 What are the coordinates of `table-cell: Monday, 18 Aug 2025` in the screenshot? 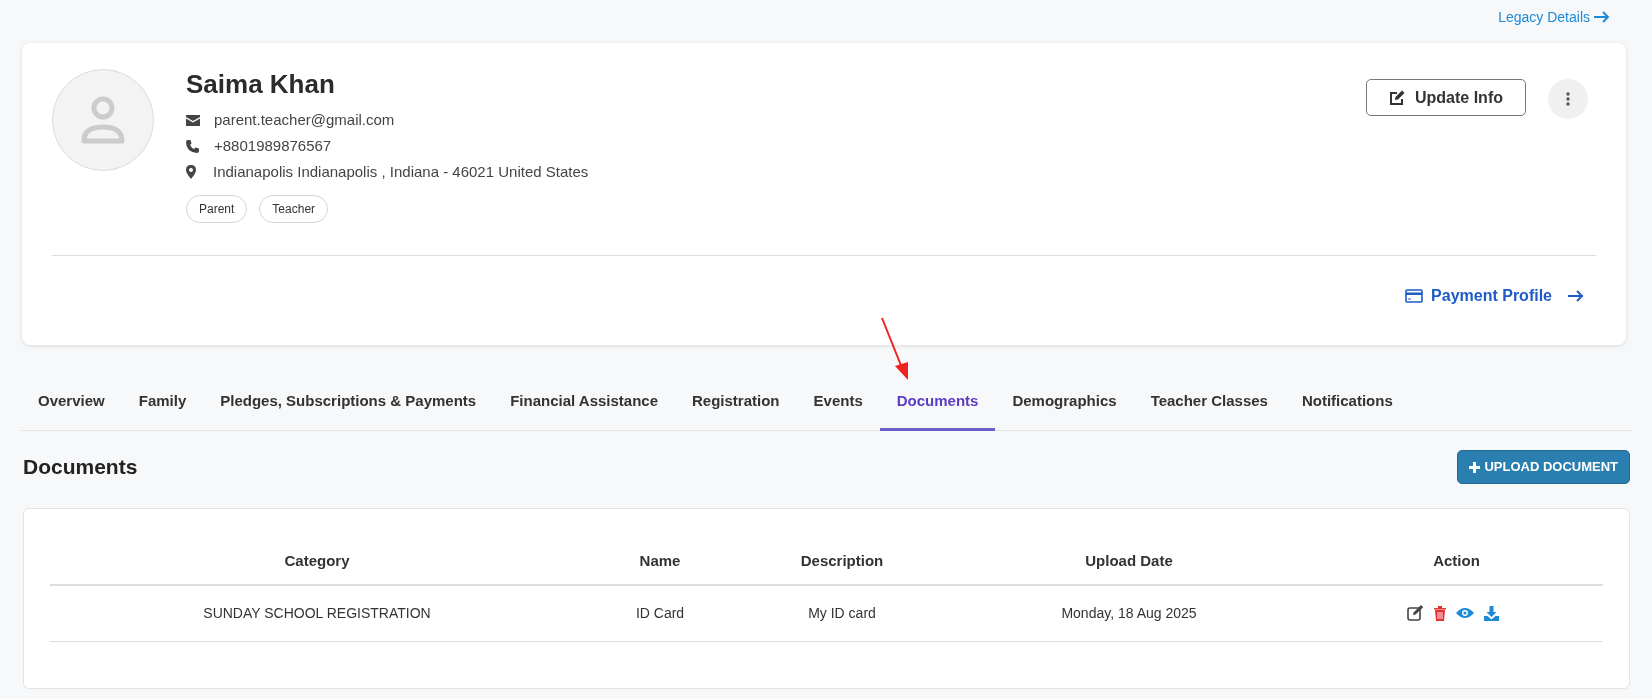 It's located at (1129, 613).